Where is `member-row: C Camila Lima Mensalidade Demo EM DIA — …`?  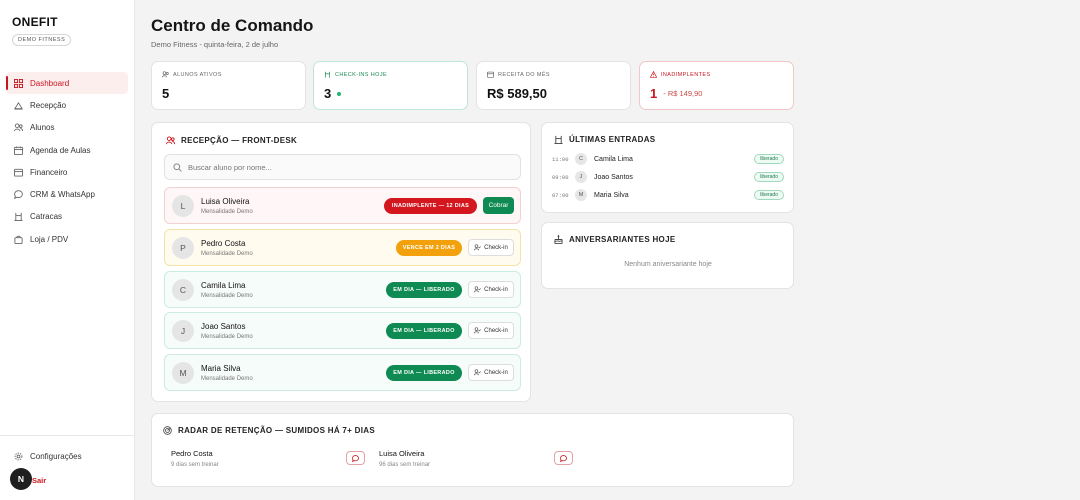 member-row: C Camila Lima Mensalidade Demo EM DIA — … is located at coordinates (342, 289).